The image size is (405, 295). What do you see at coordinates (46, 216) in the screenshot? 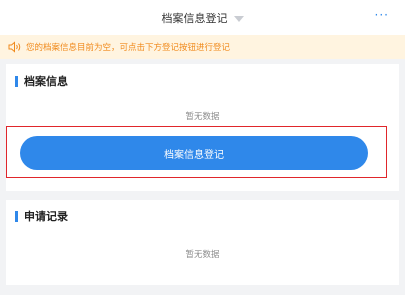
I see `section-title-records: 申请记录` at bounding box center [46, 216].